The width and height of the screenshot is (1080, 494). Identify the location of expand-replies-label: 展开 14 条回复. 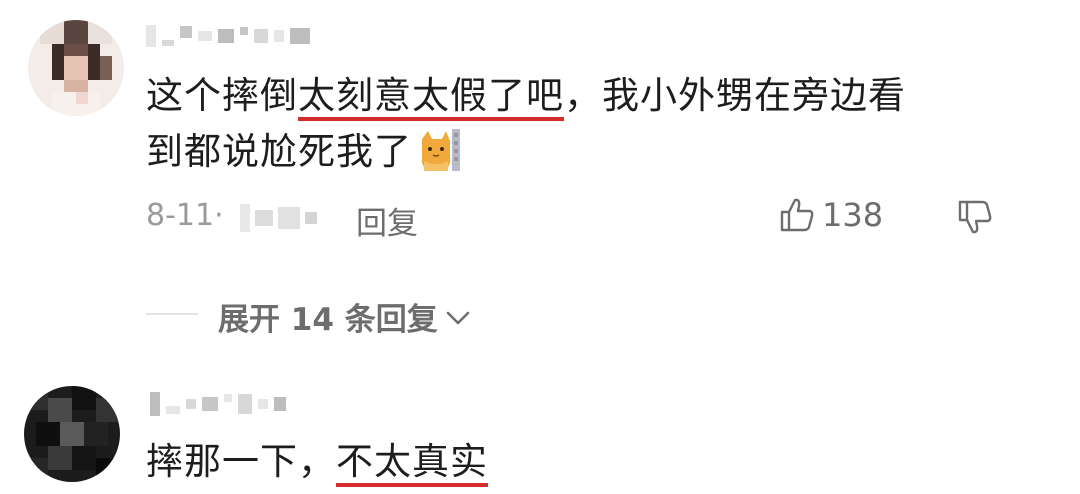
(328, 320).